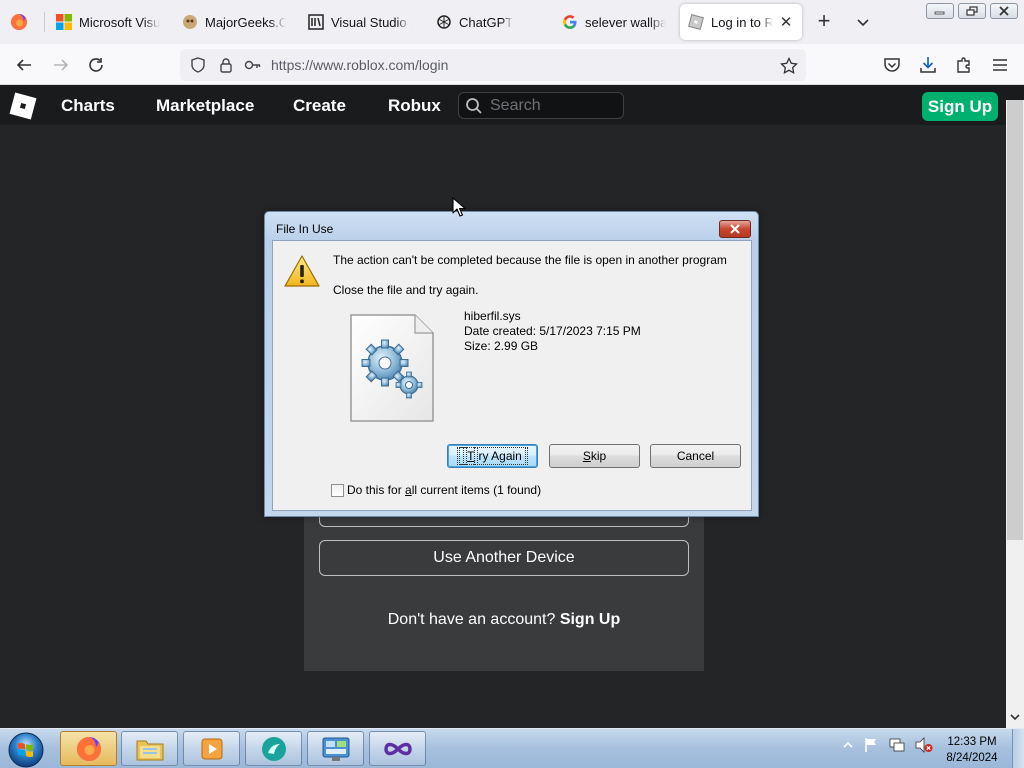 This screenshot has width=1024, height=768. I want to click on restore-button, so click(972, 11).